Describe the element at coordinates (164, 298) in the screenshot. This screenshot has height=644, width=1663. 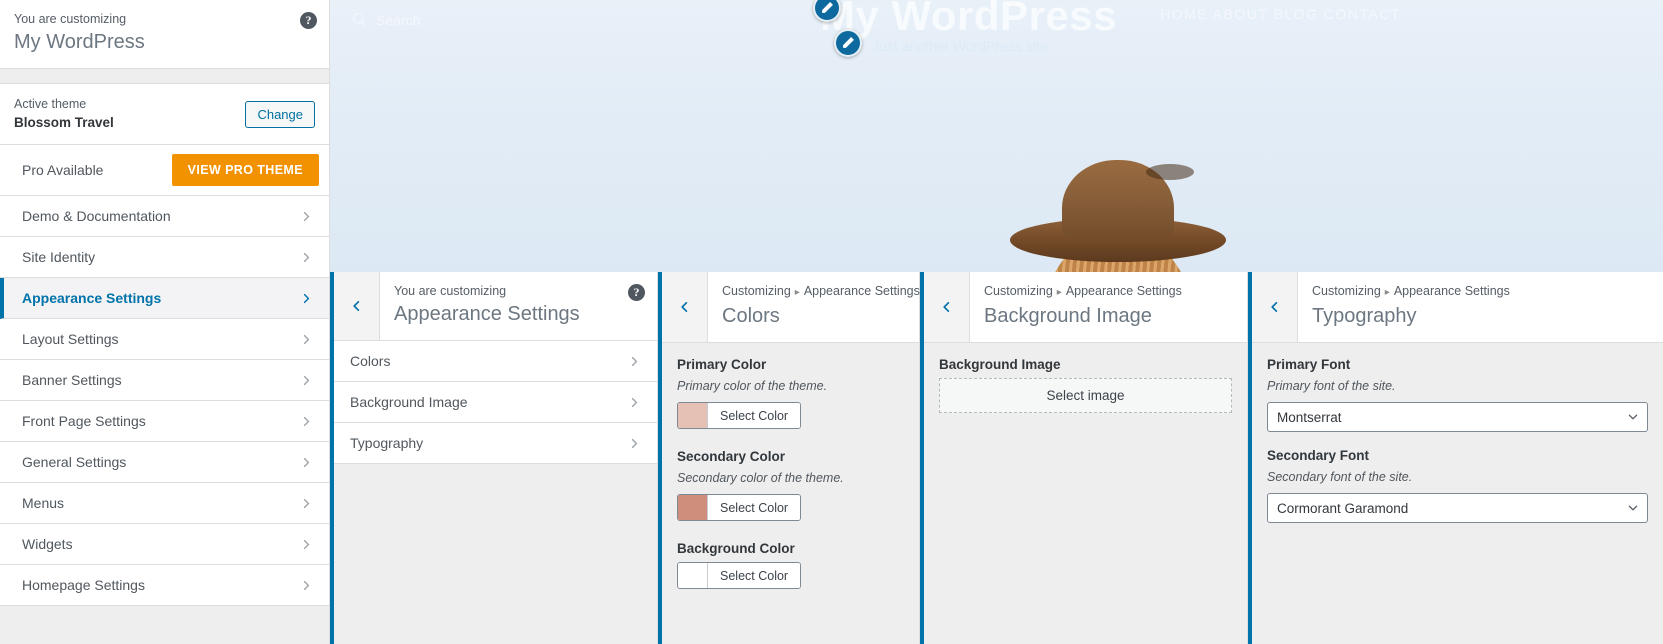
I see `sidebar-item-appearance-settings: Appearance Settings` at that location.